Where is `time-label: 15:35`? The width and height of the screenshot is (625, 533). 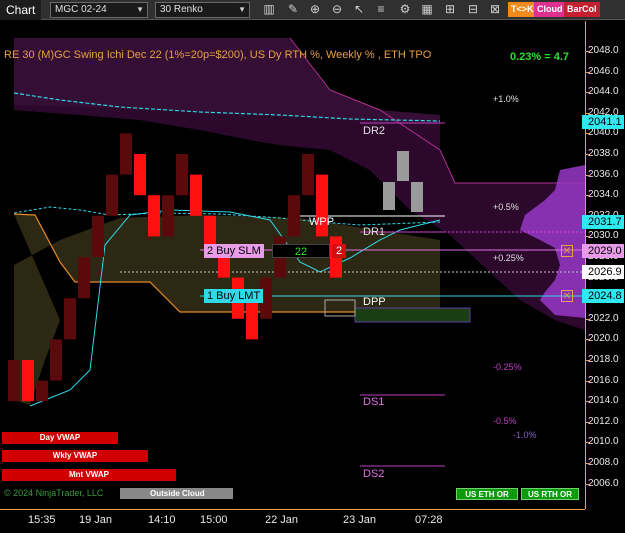
time-label: 15:35 is located at coordinates (42, 520).